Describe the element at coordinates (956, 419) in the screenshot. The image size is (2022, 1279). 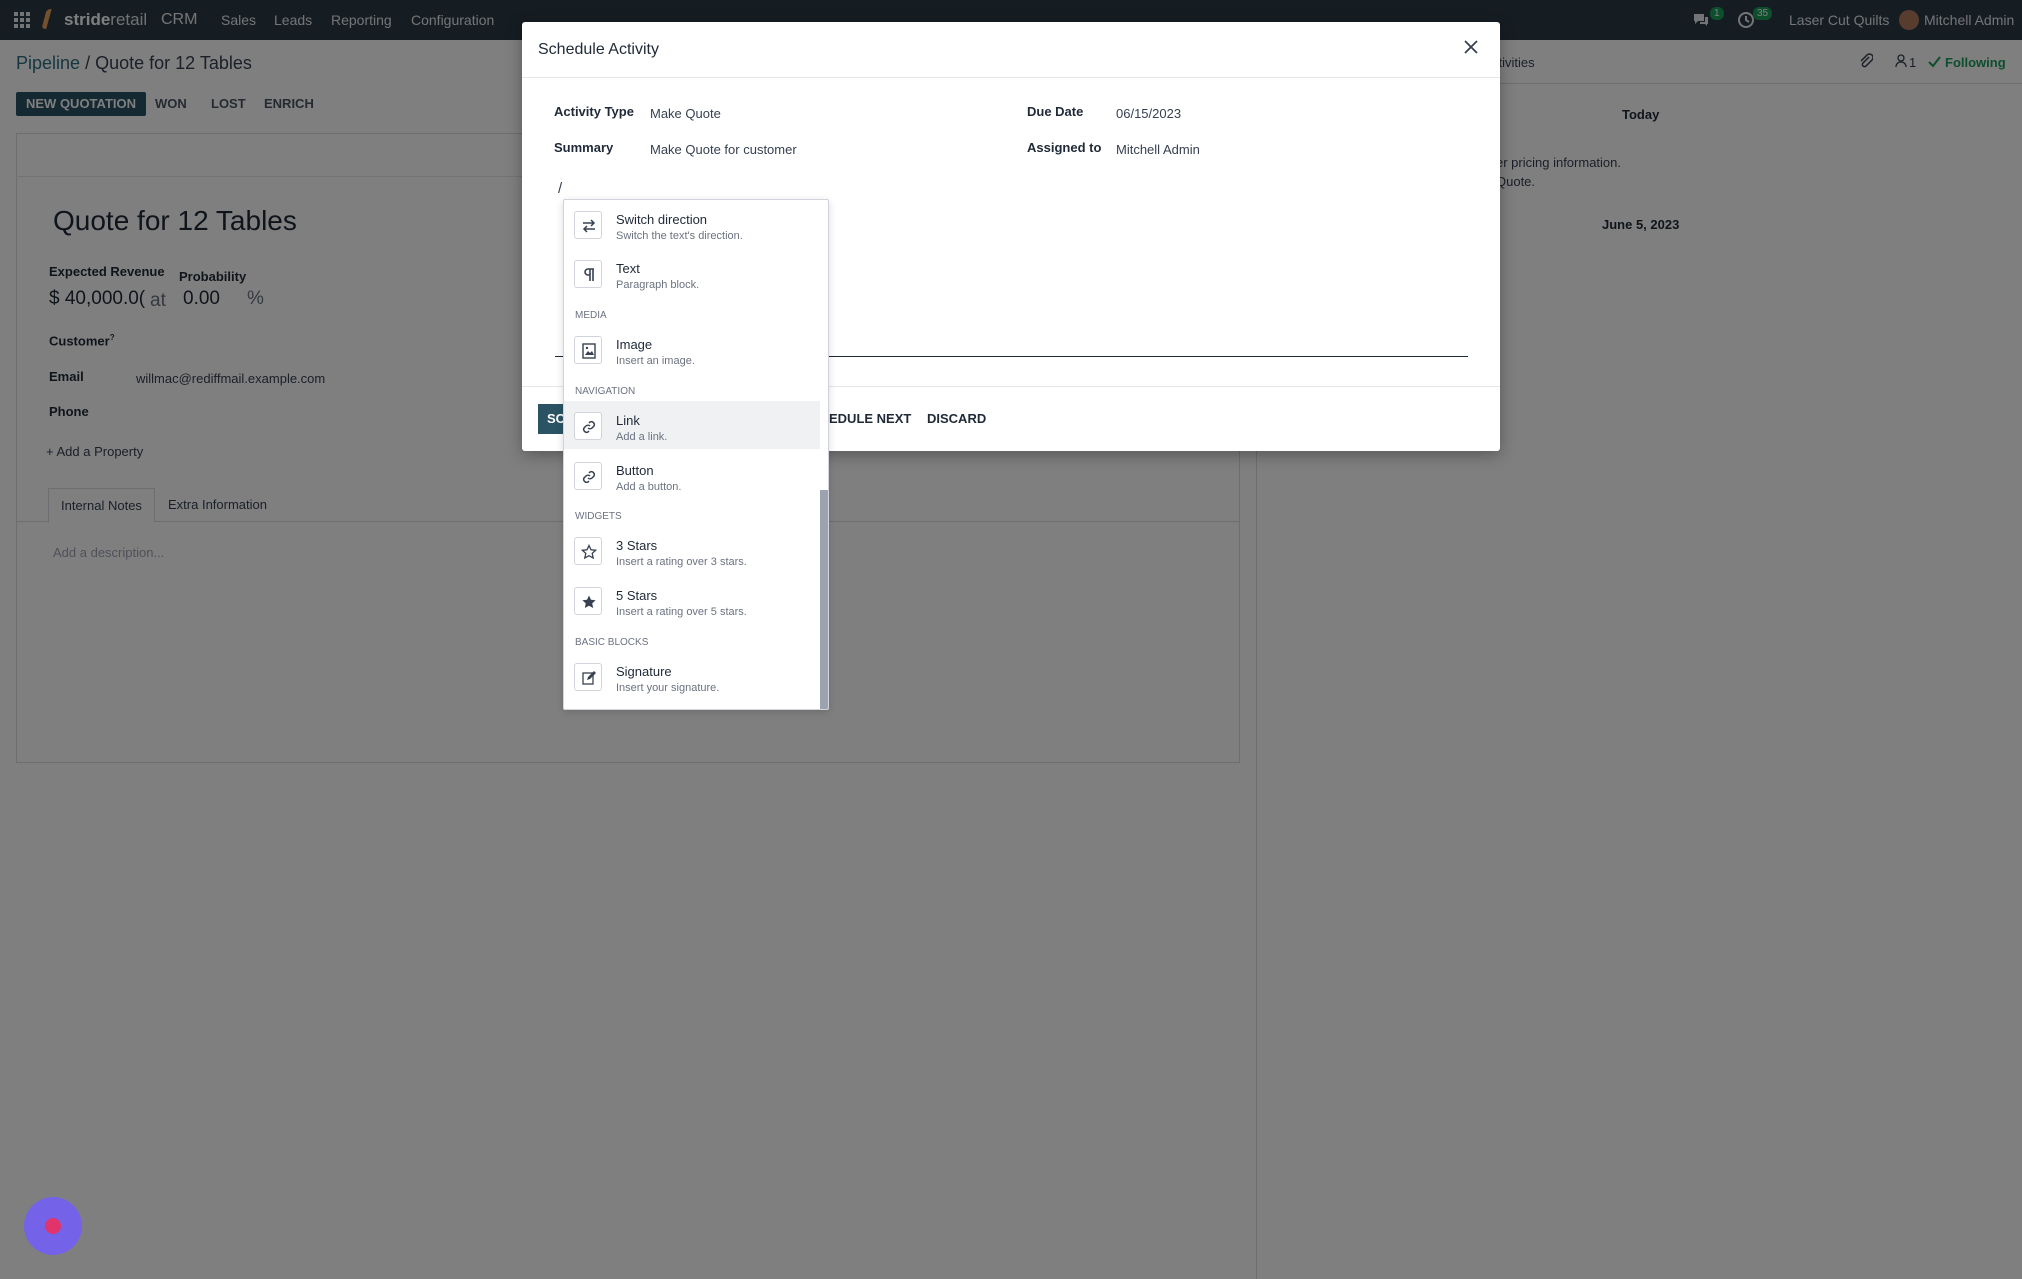
I see `discard-button: DISCARD` at that location.